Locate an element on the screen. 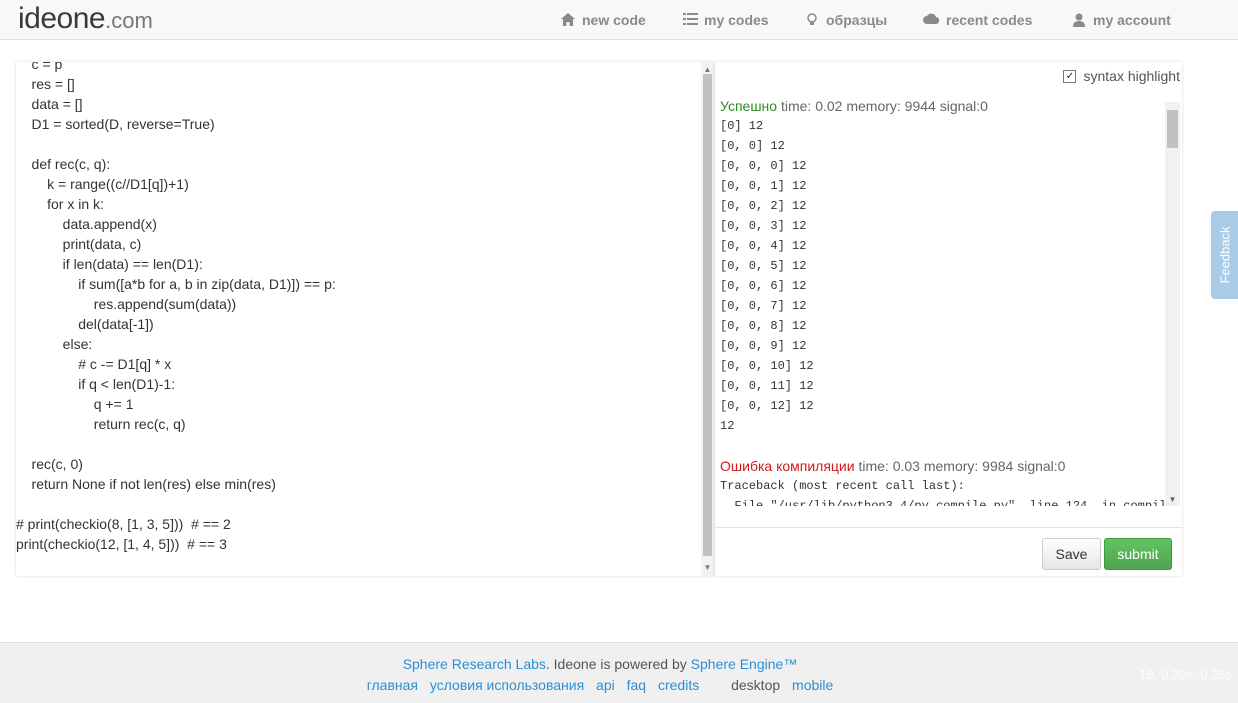  footer-link-mobile: mobile is located at coordinates (812, 685).